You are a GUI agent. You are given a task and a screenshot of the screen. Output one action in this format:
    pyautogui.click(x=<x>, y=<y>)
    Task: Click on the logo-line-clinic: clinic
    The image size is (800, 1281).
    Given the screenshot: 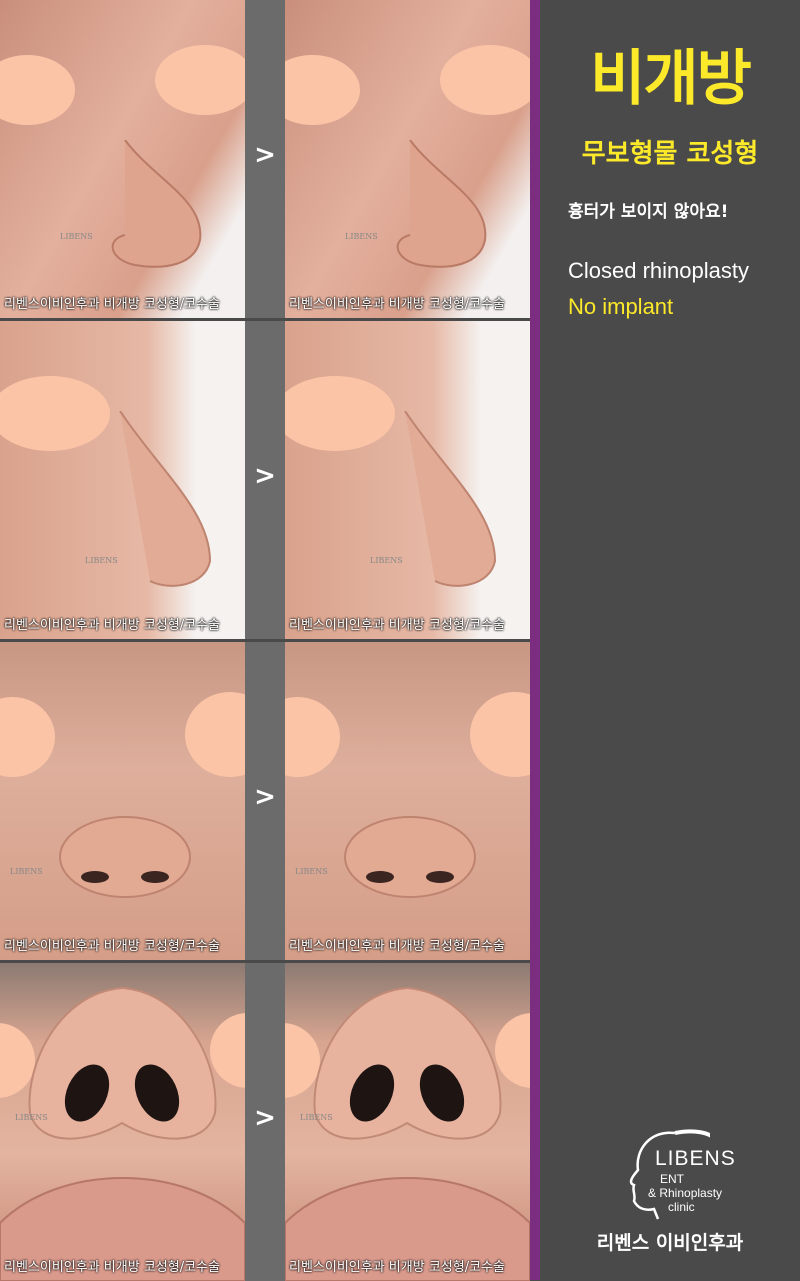 What is the action you would take?
    pyautogui.click(x=681, y=1207)
    